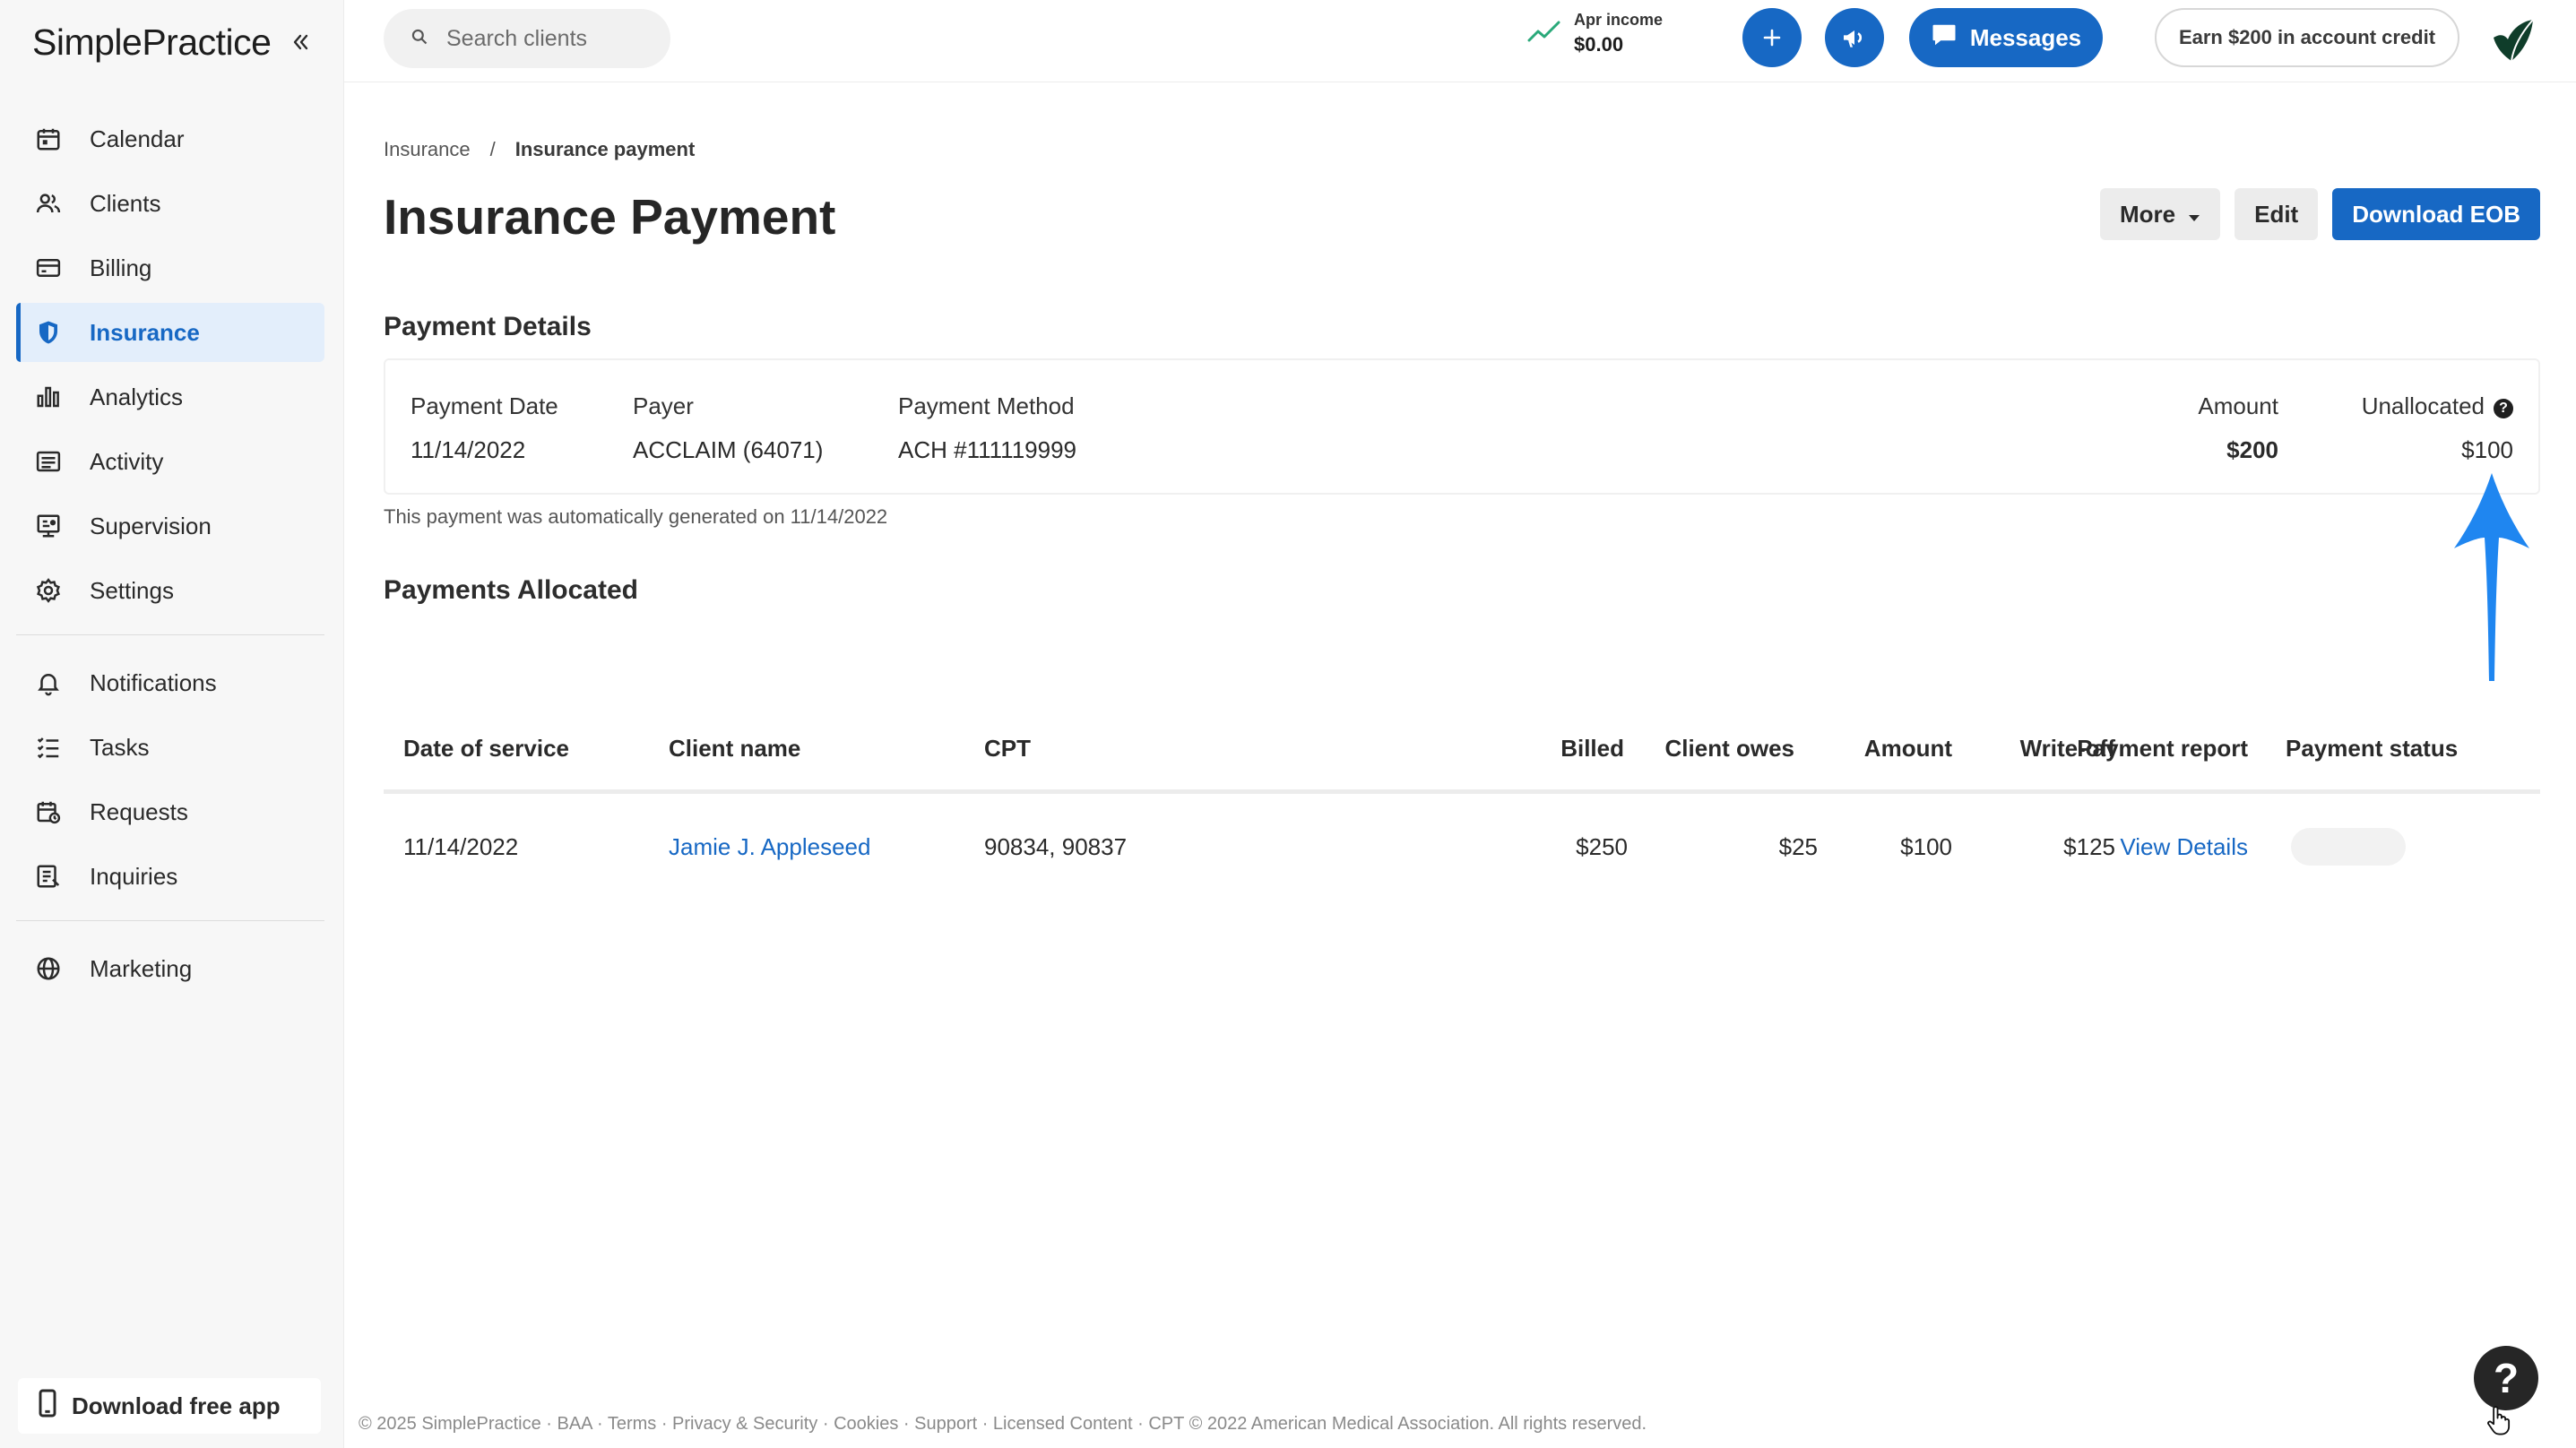 Image resolution: width=2576 pixels, height=1448 pixels. What do you see at coordinates (1599, 44) in the screenshot?
I see `income-value: $0.00` at bounding box center [1599, 44].